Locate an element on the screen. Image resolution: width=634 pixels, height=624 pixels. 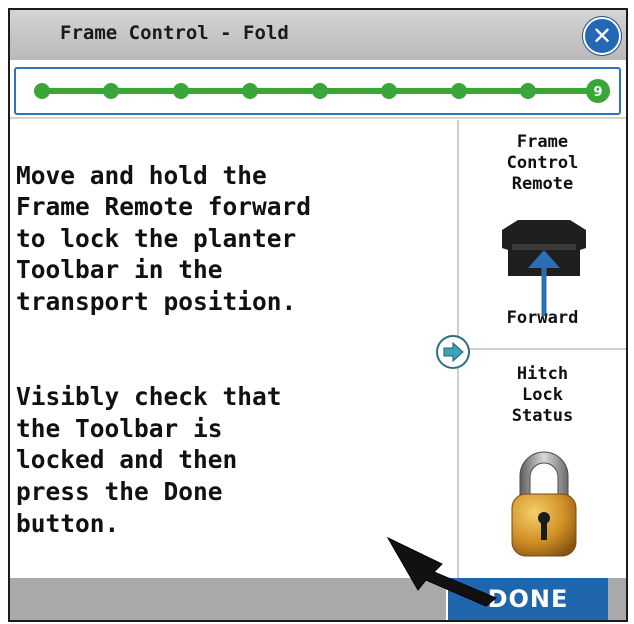
arrow-right-icon is located at coordinates (453, 352).